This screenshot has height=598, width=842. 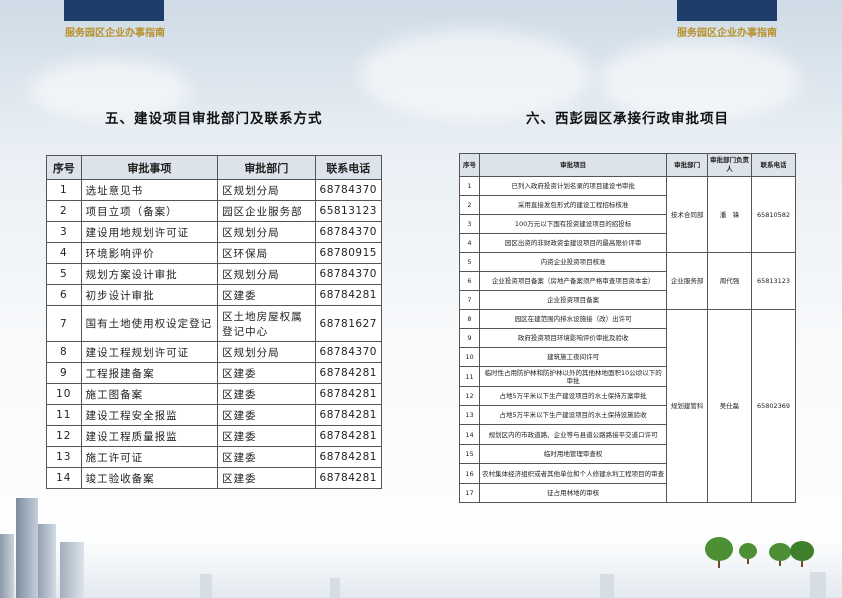 What do you see at coordinates (573, 357) in the screenshot?
I see `approval-item: 建筑施工夜间许可` at bounding box center [573, 357].